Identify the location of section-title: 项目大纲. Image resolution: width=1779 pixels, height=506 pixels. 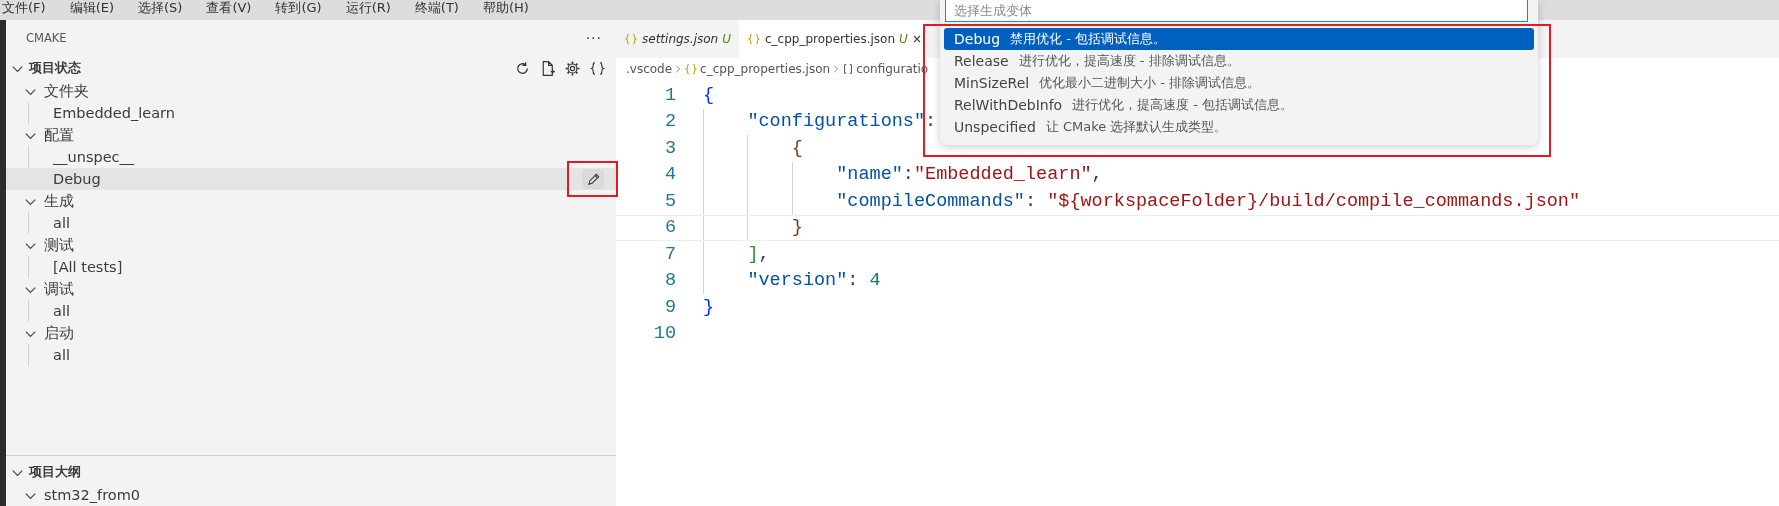
(55, 472).